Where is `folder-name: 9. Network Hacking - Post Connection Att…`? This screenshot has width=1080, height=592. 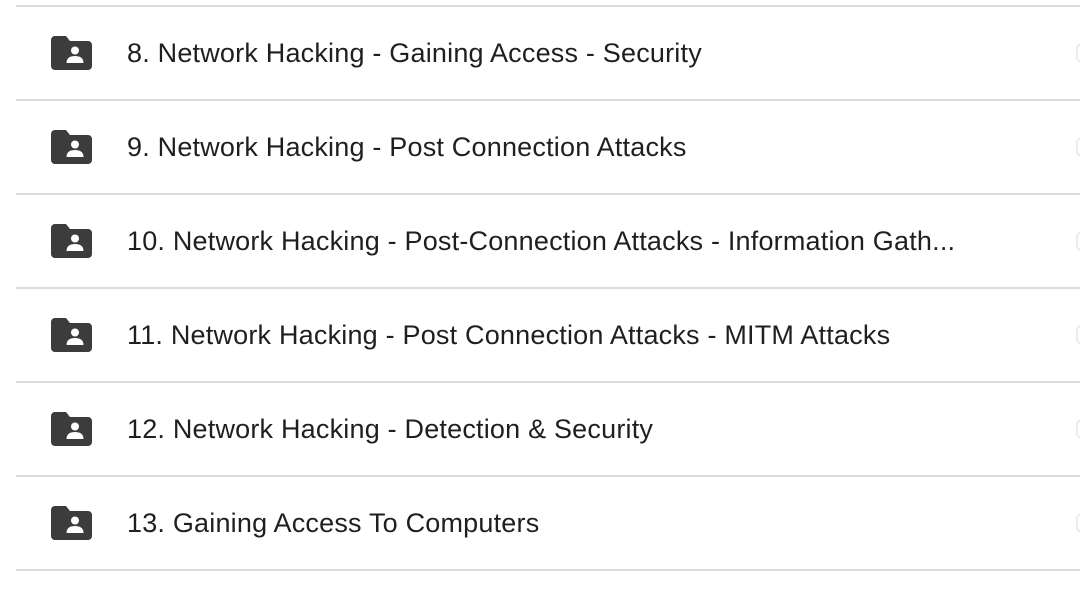
folder-name: 9. Network Hacking - Post Connection Att… is located at coordinates (407, 147).